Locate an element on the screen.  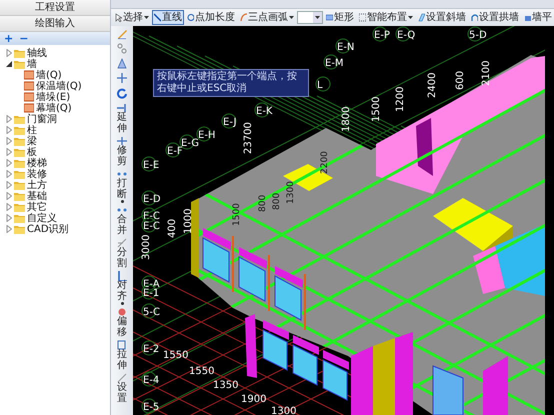
toolbar-button: 直线 is located at coordinates (168, 17).